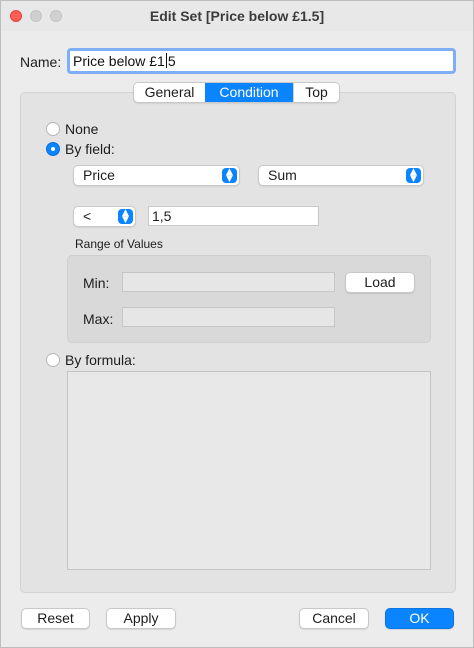 Image resolution: width=474 pixels, height=648 pixels. Describe the element at coordinates (87, 216) in the screenshot. I see `operator-select-value: <` at that location.